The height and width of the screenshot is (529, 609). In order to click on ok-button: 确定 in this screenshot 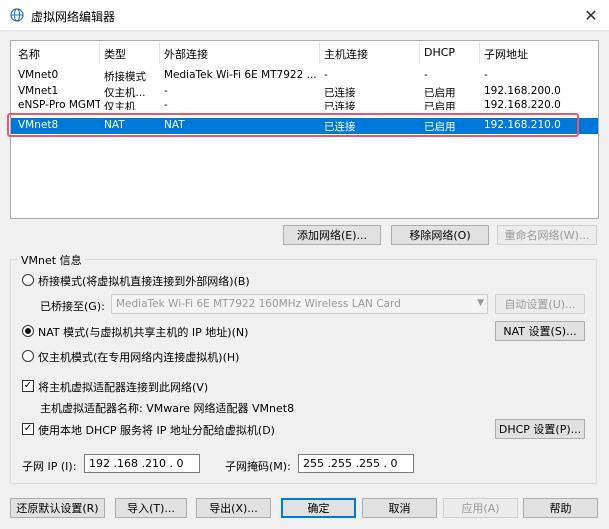, I will do `click(318, 508)`.